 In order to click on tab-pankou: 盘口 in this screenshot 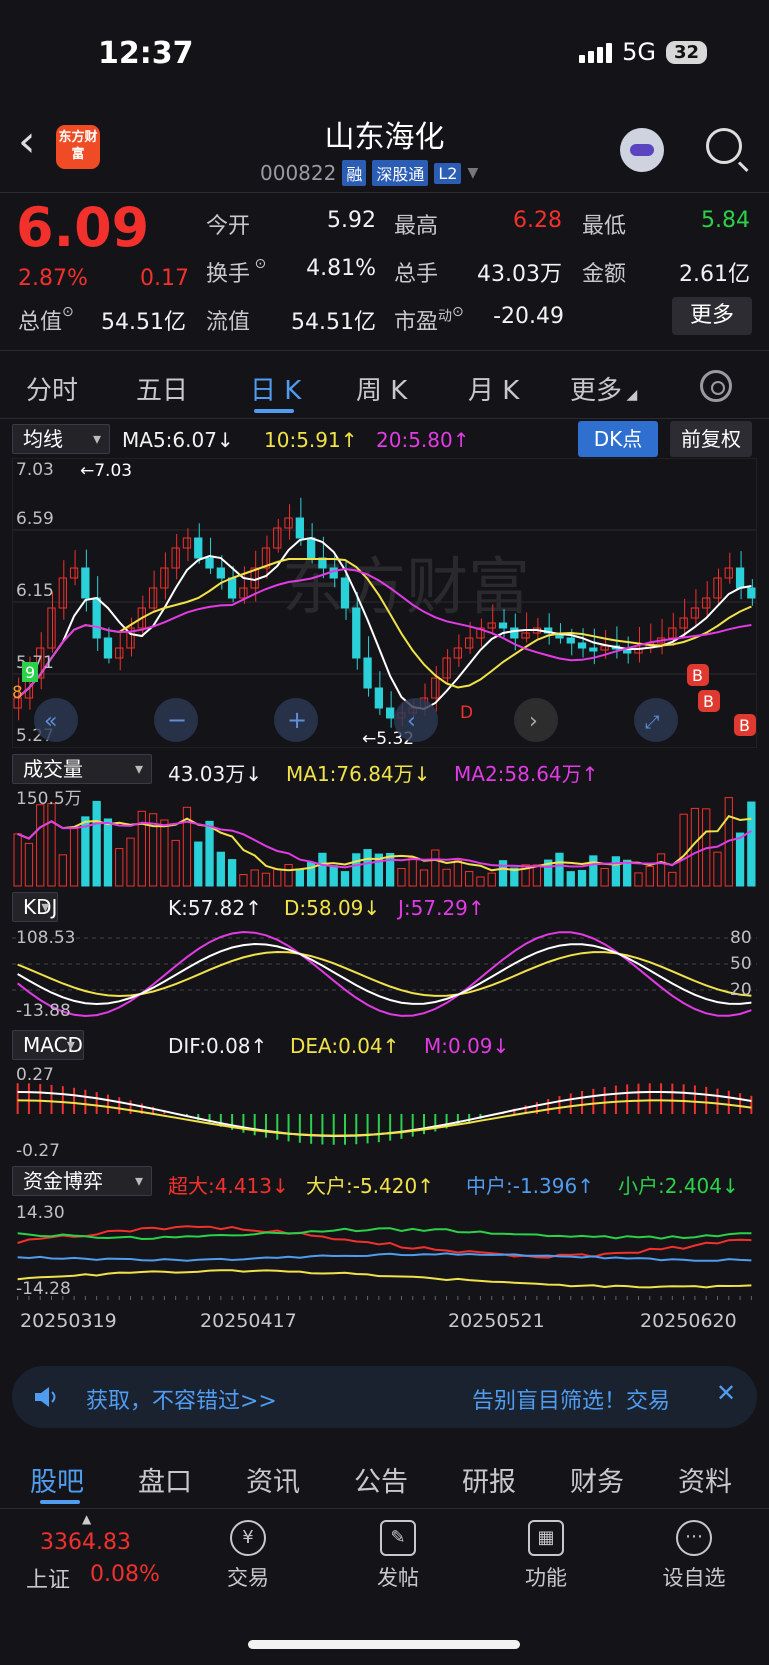, I will do `click(165, 1479)`.